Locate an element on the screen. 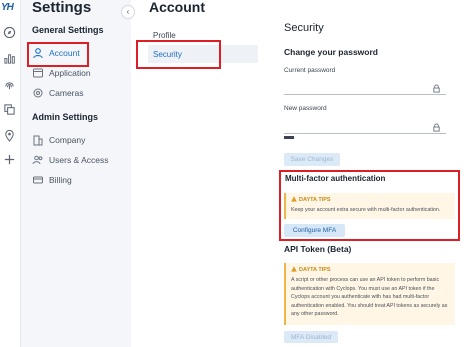  password-strength-indicator is located at coordinates (289, 137).